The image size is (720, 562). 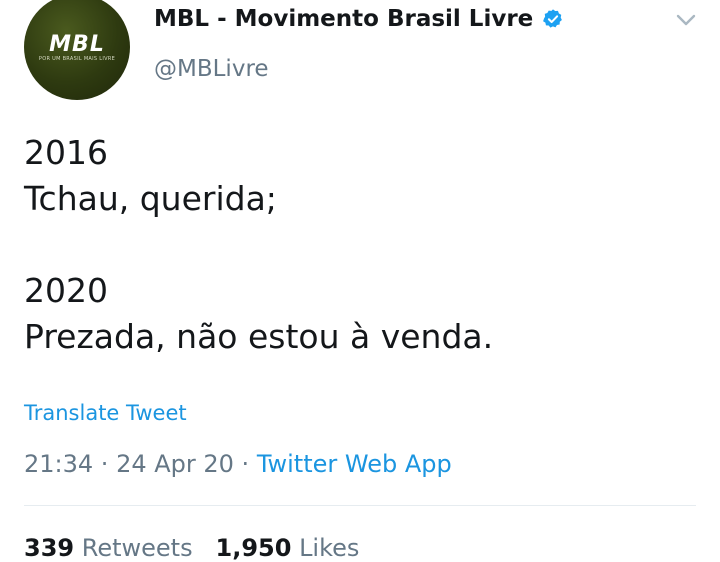 I want to click on retweets-count: 339, so click(x=49, y=548).